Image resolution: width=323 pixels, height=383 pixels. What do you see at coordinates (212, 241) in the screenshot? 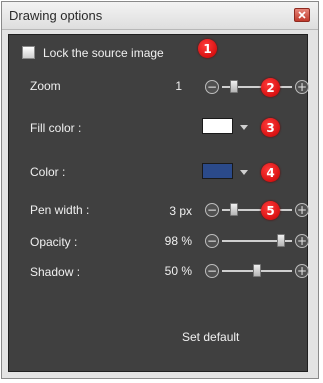
I see `opacity-decrease-button: −` at bounding box center [212, 241].